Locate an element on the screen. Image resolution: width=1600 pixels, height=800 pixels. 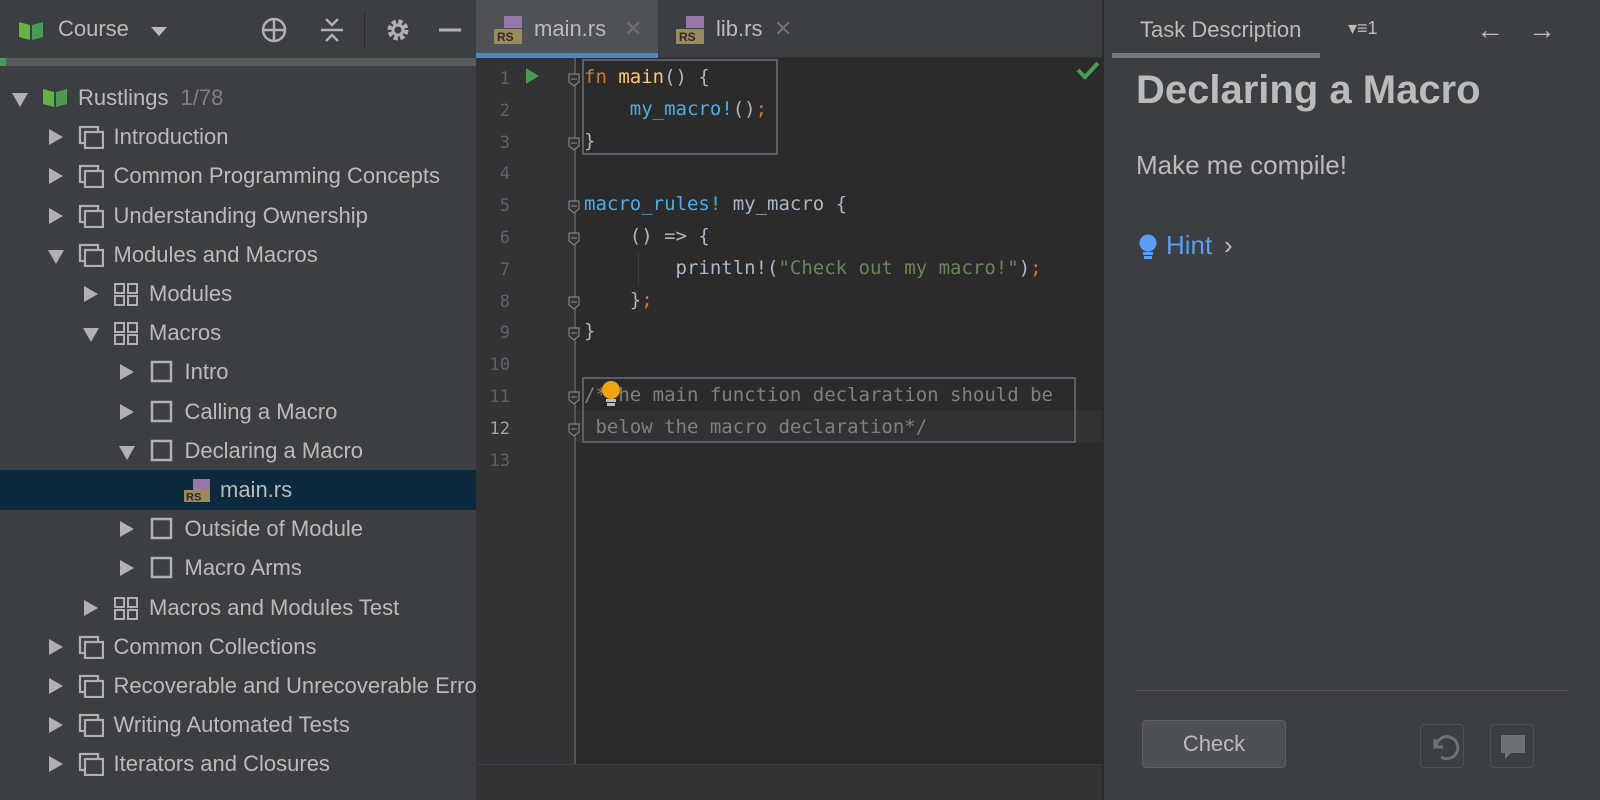
line-number: 8 is located at coordinates (504, 301).